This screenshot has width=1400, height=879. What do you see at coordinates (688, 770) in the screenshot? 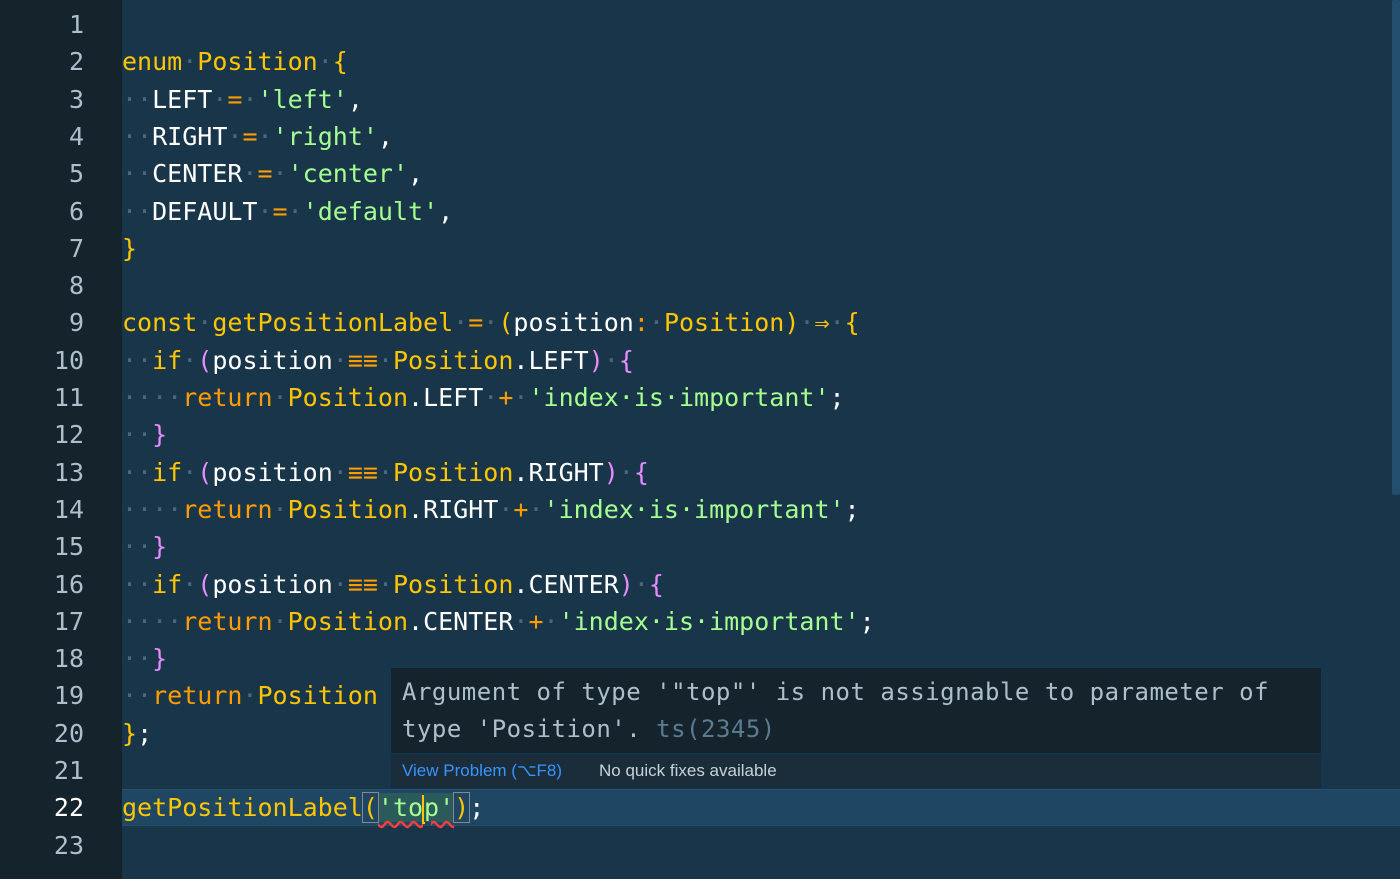
I see `no-quick-fixes-label: No quick fixes available` at bounding box center [688, 770].